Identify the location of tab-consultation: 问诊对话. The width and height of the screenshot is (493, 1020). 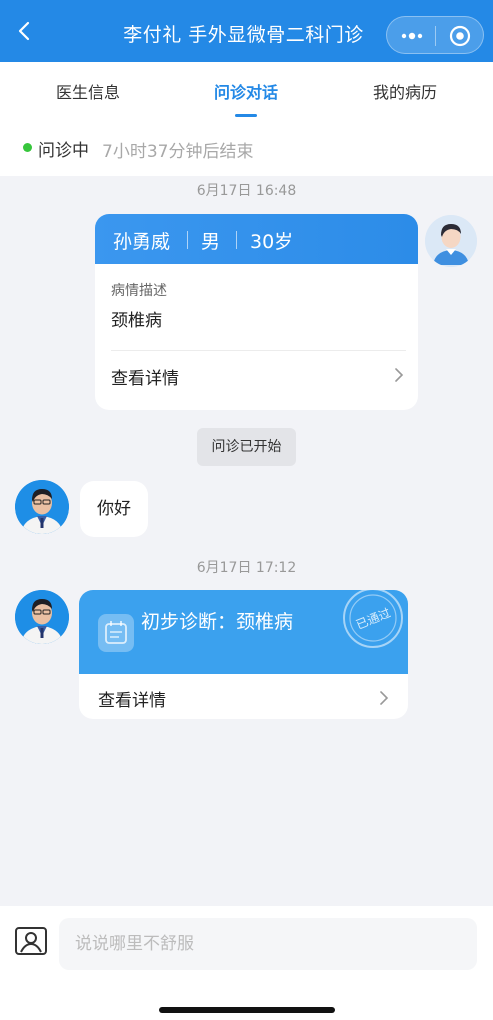
(246, 91).